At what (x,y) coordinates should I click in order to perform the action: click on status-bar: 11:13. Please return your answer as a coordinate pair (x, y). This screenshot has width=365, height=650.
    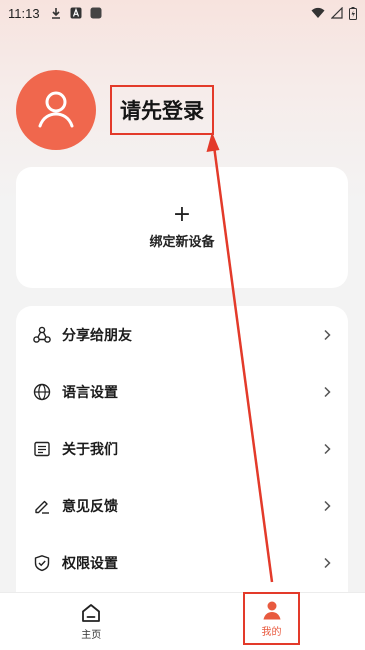
    Looking at the image, I should click on (182, 13).